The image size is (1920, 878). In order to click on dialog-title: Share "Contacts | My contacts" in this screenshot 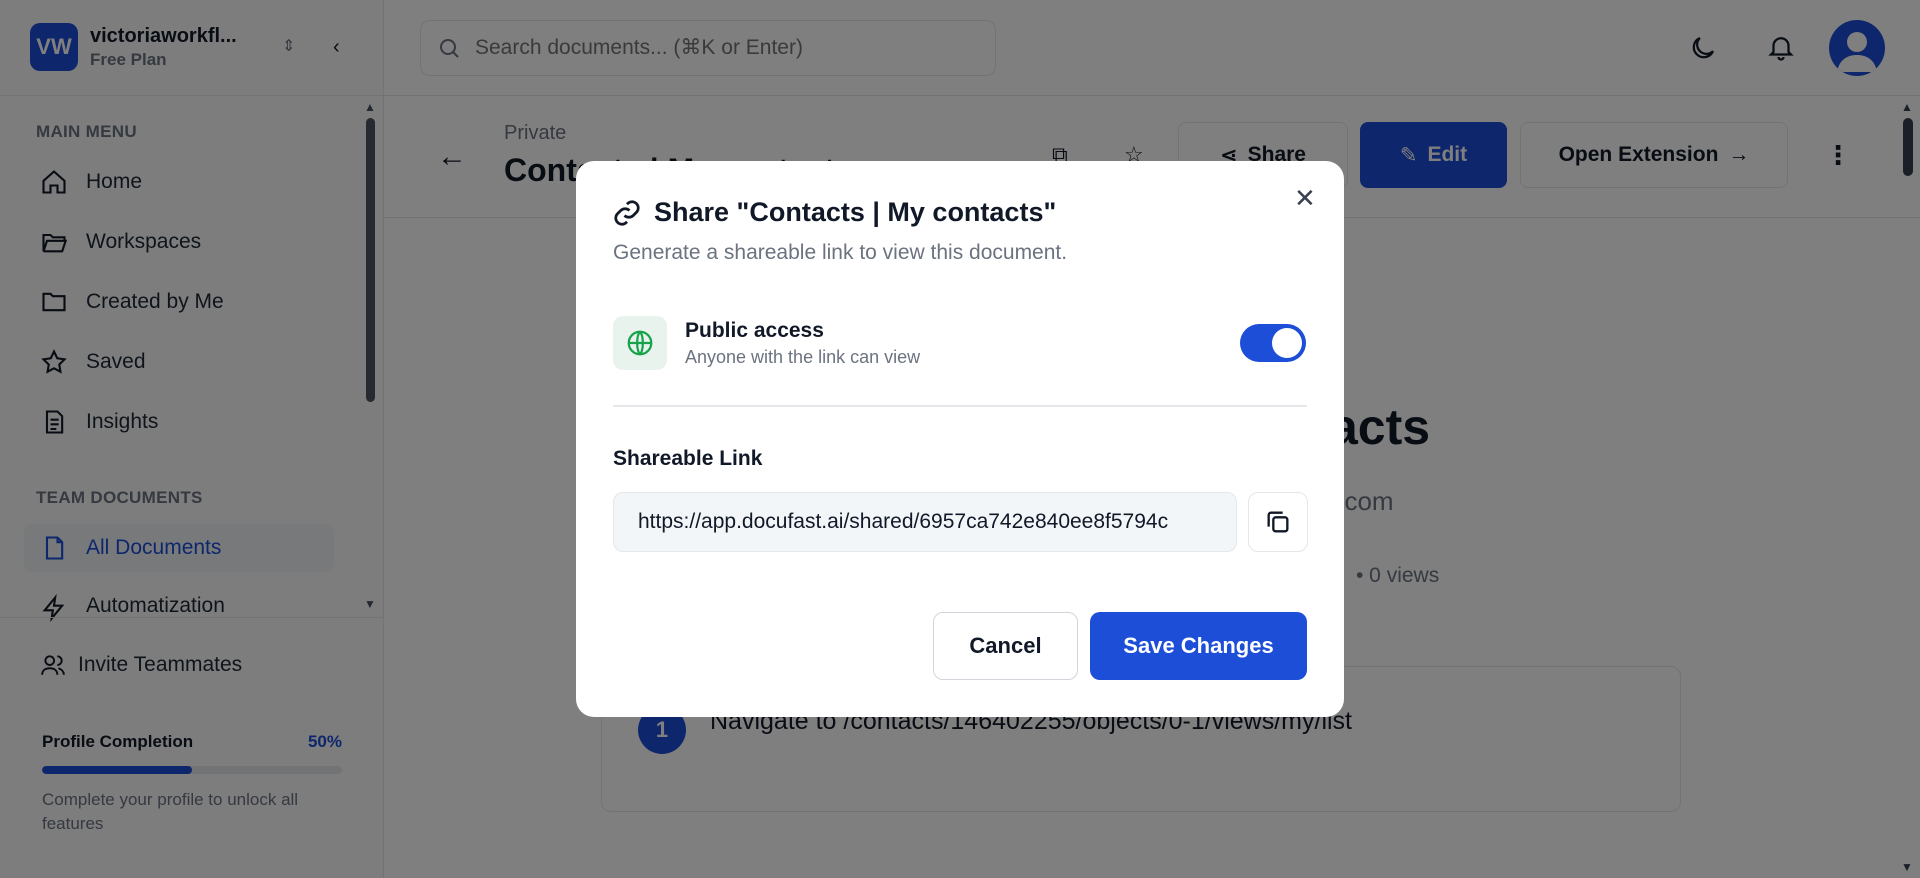, I will do `click(855, 212)`.